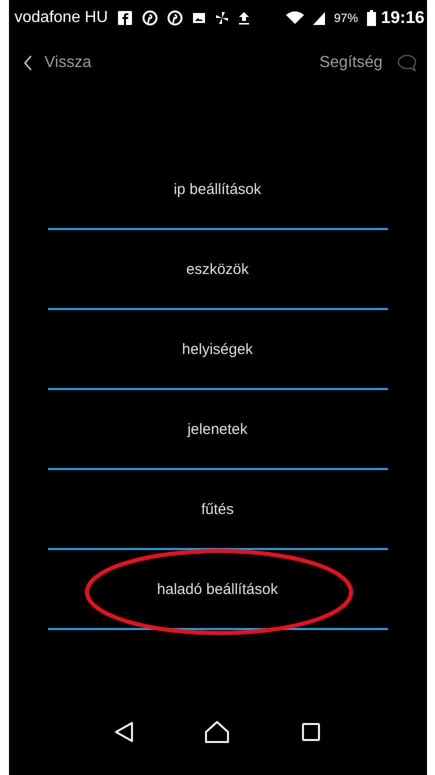  Describe the element at coordinates (124, 732) in the screenshot. I see `back-icon` at that location.